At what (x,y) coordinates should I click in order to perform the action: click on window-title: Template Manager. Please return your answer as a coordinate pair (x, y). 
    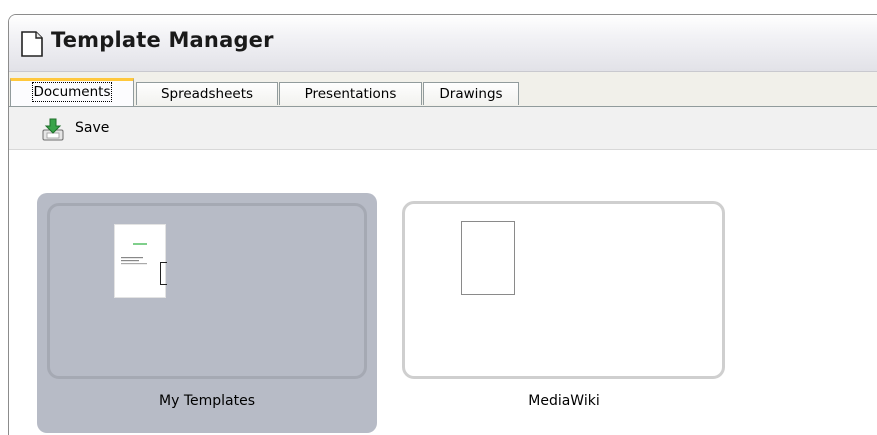
    Looking at the image, I should click on (162, 40).